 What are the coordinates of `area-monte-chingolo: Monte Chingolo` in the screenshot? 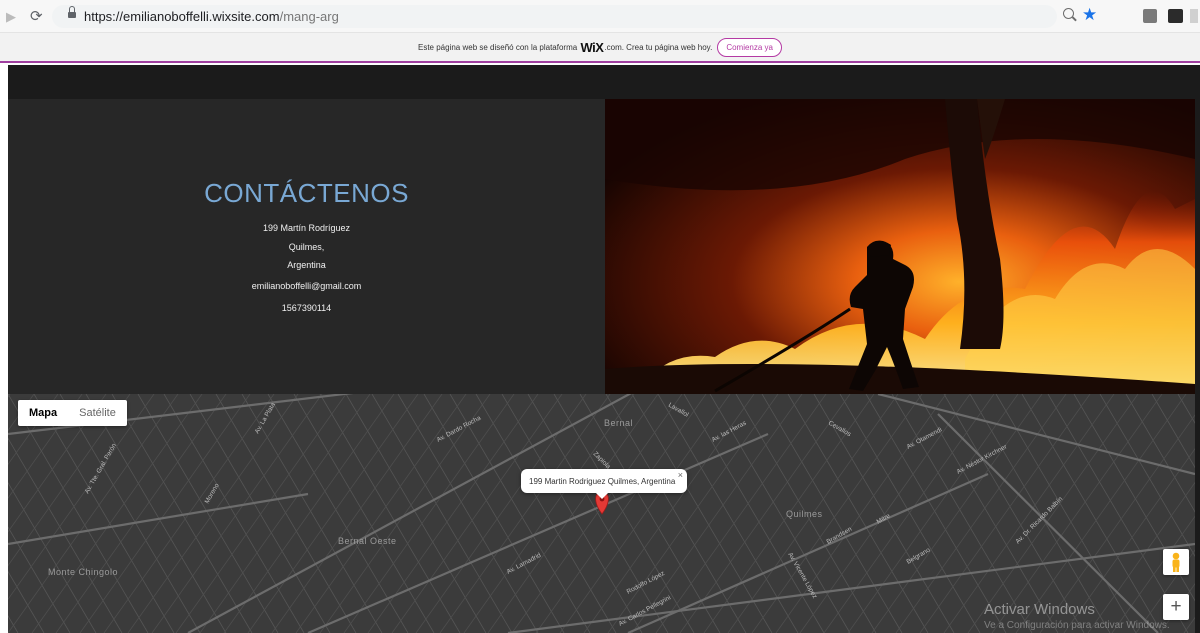 It's located at (83, 572).